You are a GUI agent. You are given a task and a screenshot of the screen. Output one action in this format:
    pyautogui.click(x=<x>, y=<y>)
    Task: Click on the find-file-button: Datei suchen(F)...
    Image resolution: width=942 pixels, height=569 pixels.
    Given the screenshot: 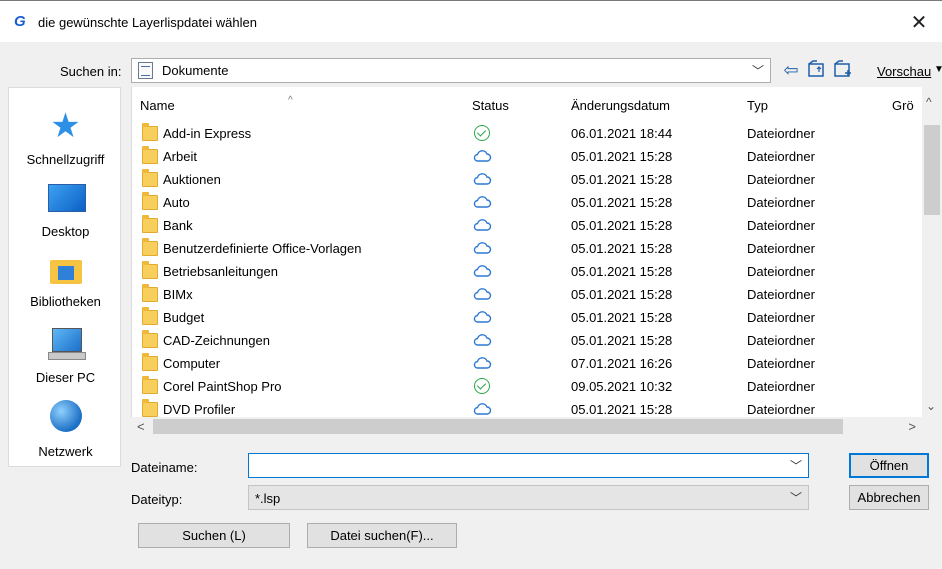 What is the action you would take?
    pyautogui.click(x=382, y=535)
    